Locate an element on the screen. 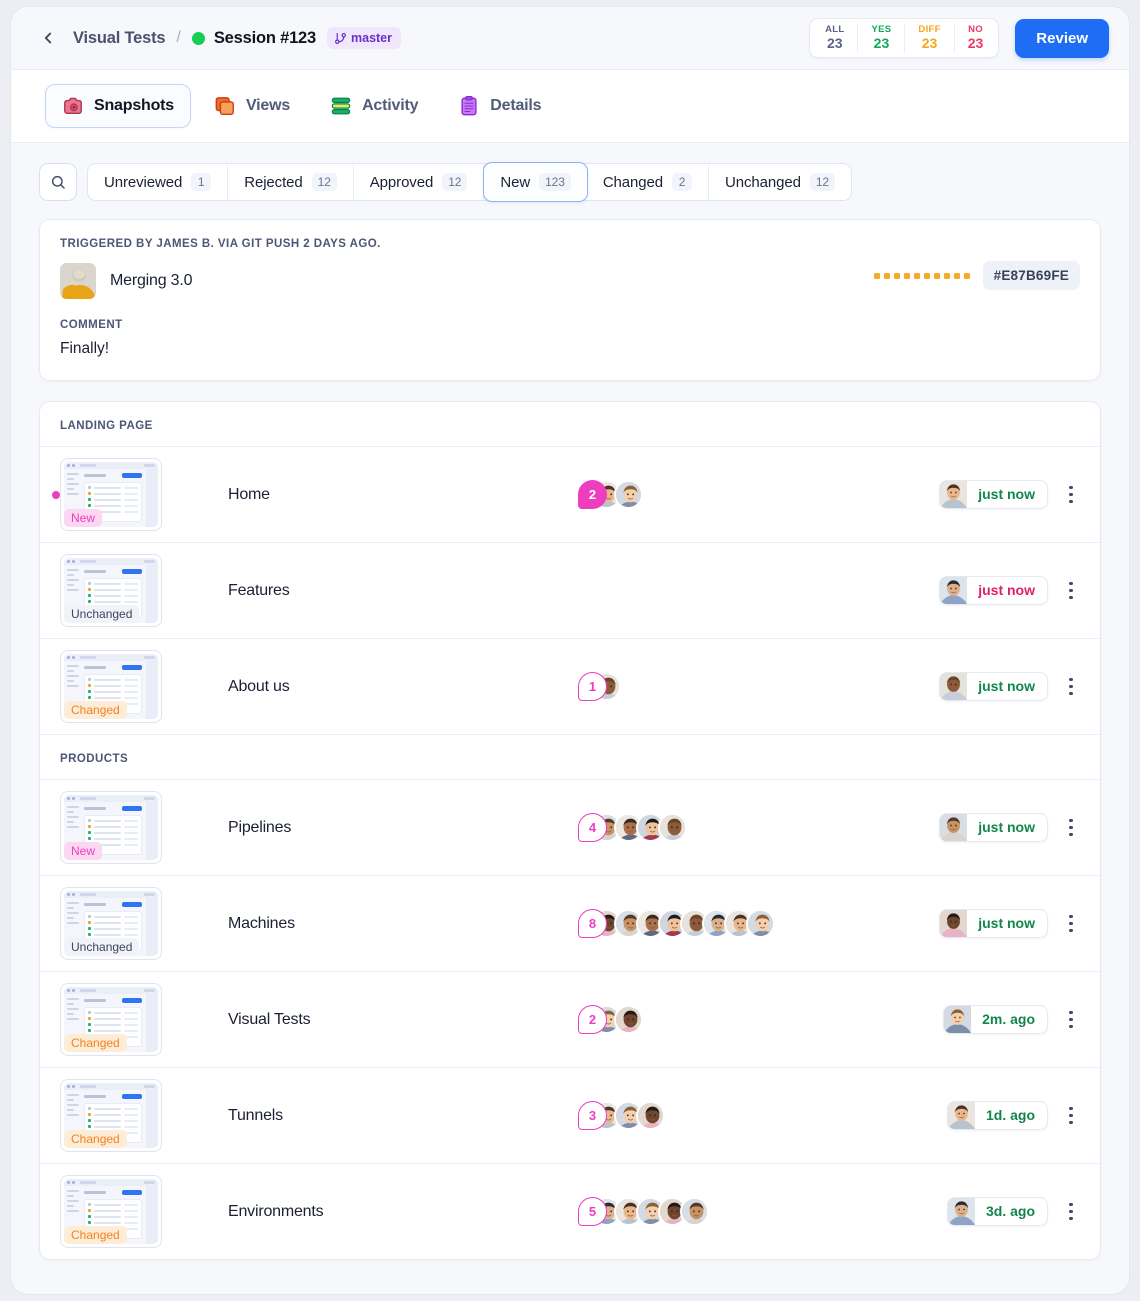  tab-label: Snapshots is located at coordinates (134, 105).